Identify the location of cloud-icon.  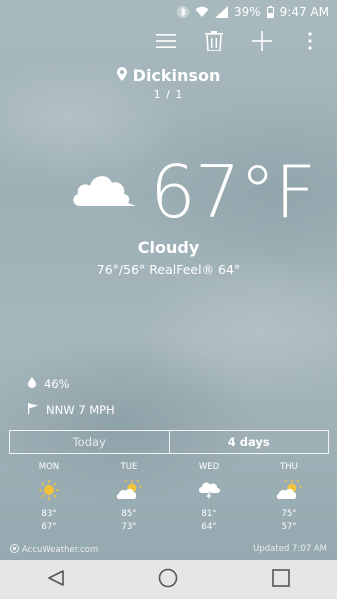
(103, 192).